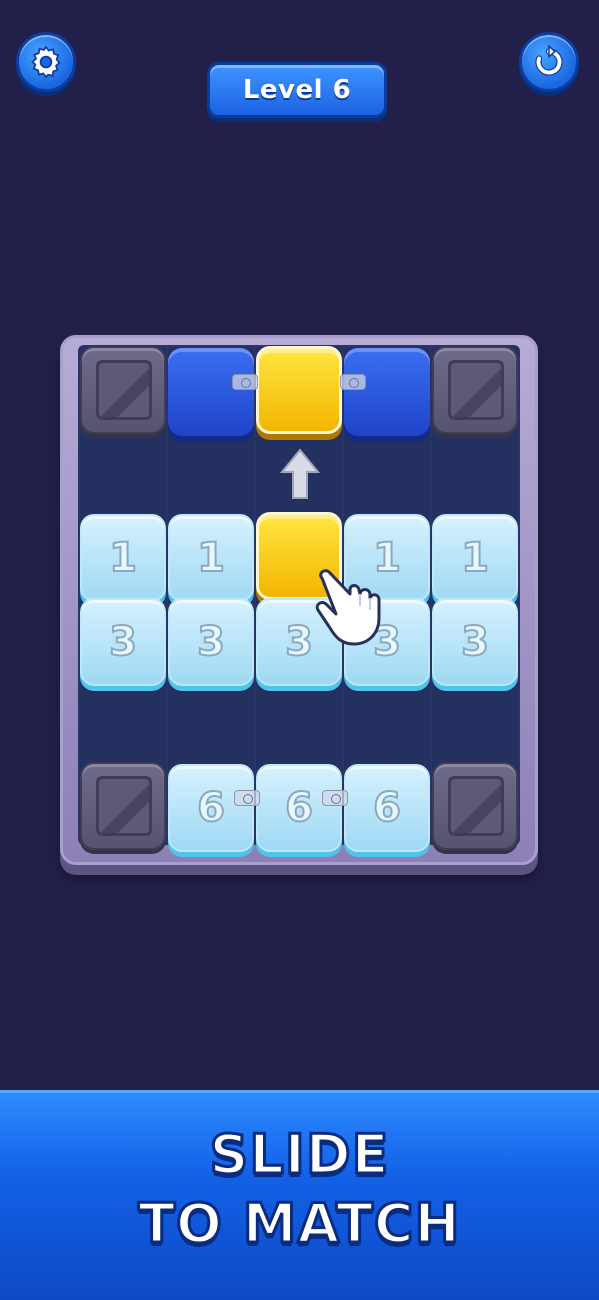 Image resolution: width=599 pixels, height=1300 pixels. Describe the element at coordinates (348, 607) in the screenshot. I see `pointing-hand-icon` at that location.